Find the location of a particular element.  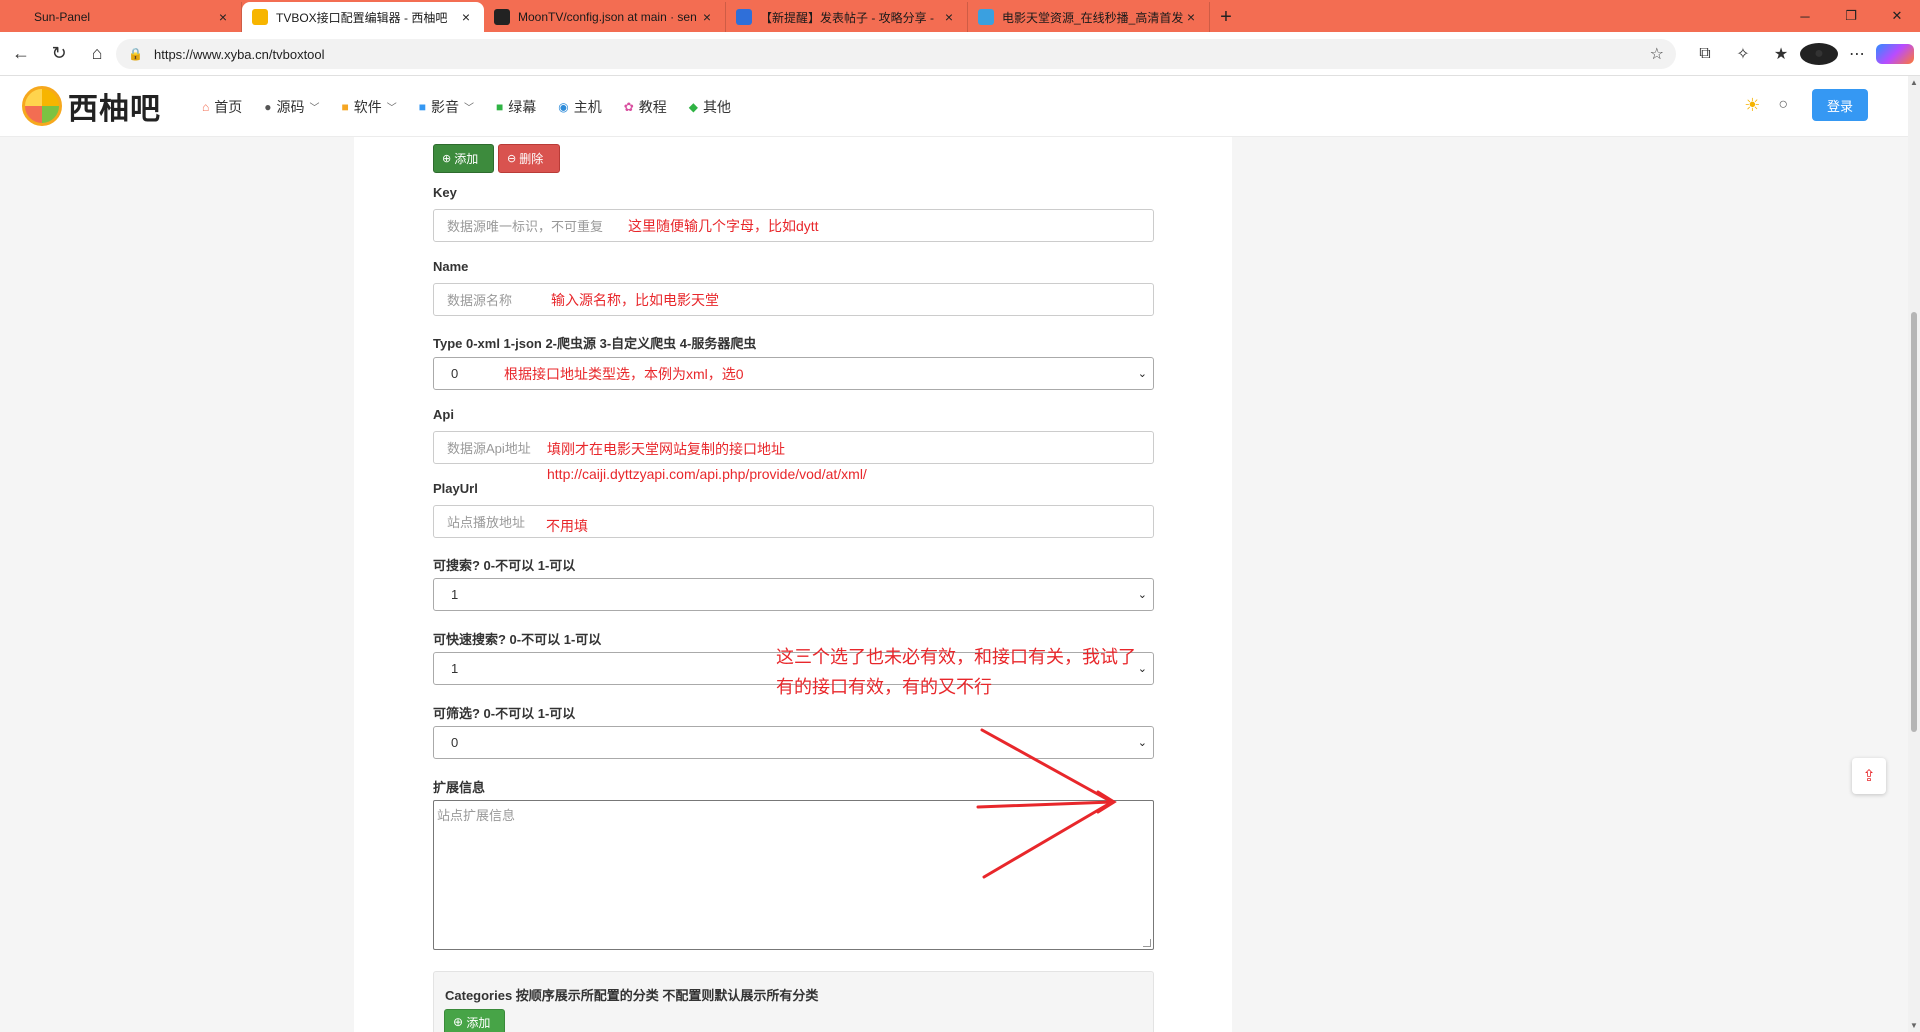

site-header: 西柚吧 ⌂ 首页 ● 源码 ﹀ ■ 软件 ﹀ ■ 影音 ﹀ ■ 绿幕 ◉ 主机 ✿ 教程 ◆ 其他 ☀ ○ 登录 is located at coordinates (954, 106).